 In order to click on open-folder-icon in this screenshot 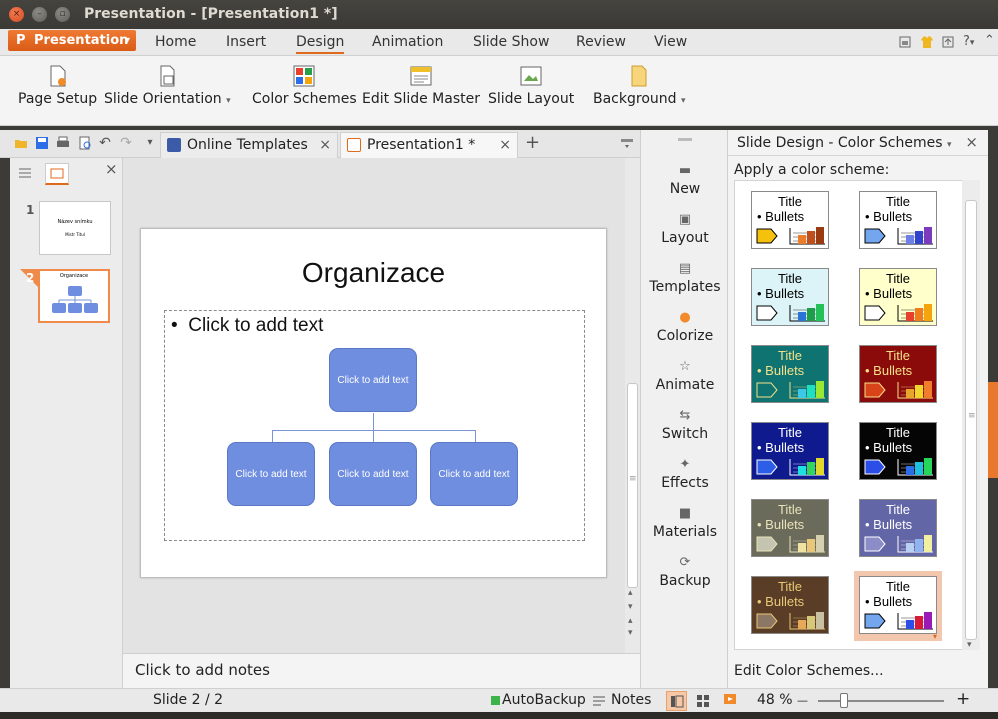, I will do `click(21, 143)`.